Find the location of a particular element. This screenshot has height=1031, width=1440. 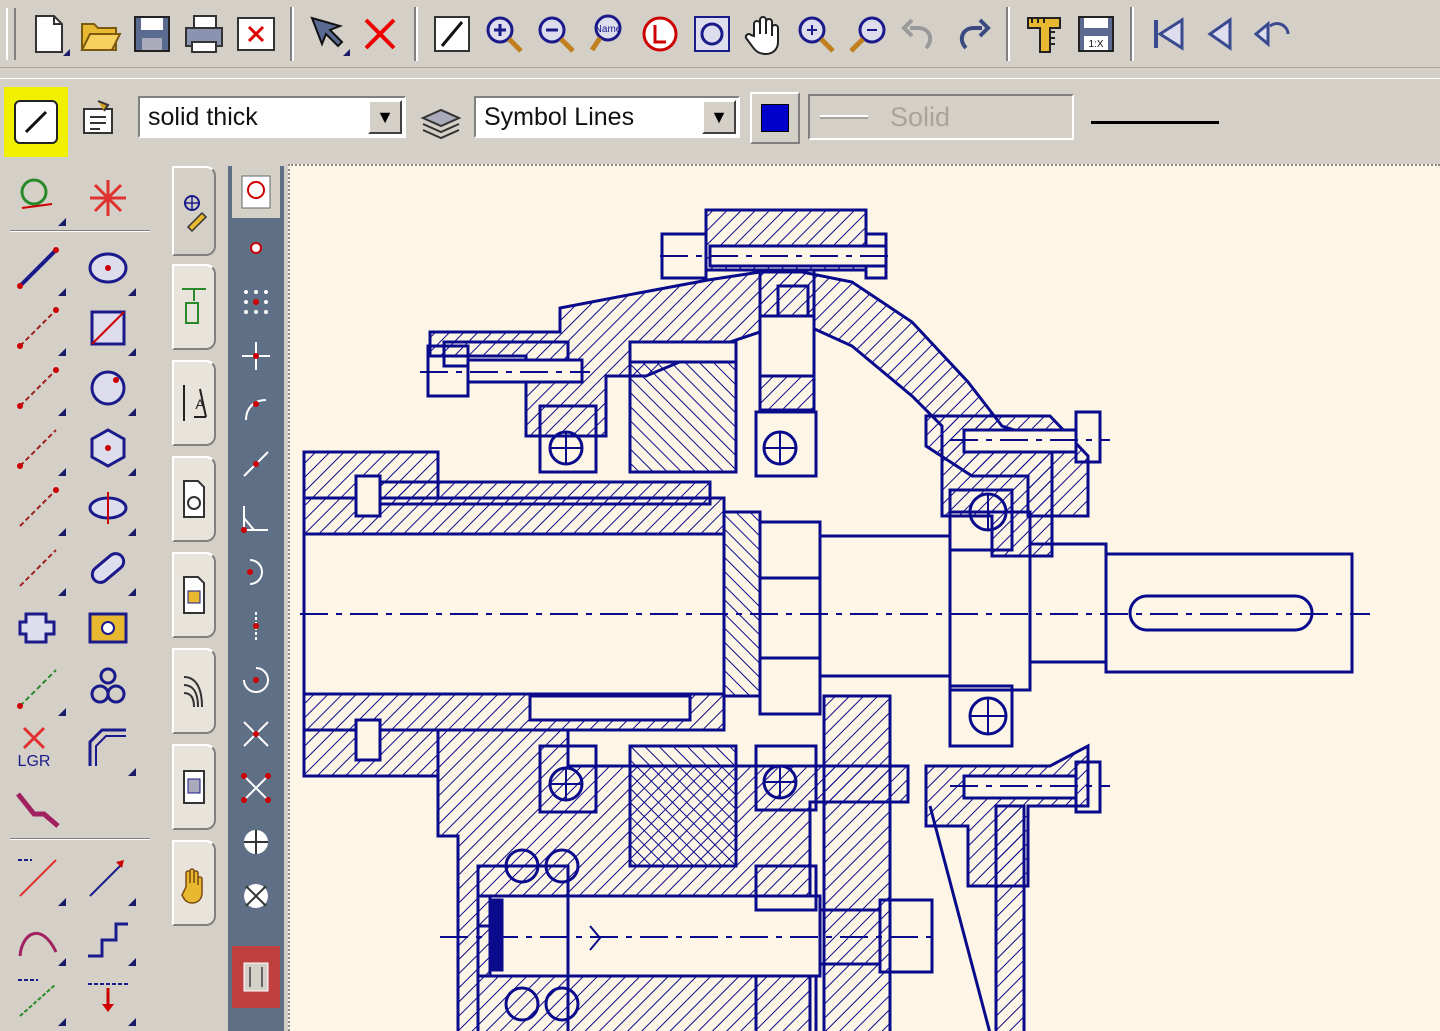

measure-button is located at coordinates (1044, 34).